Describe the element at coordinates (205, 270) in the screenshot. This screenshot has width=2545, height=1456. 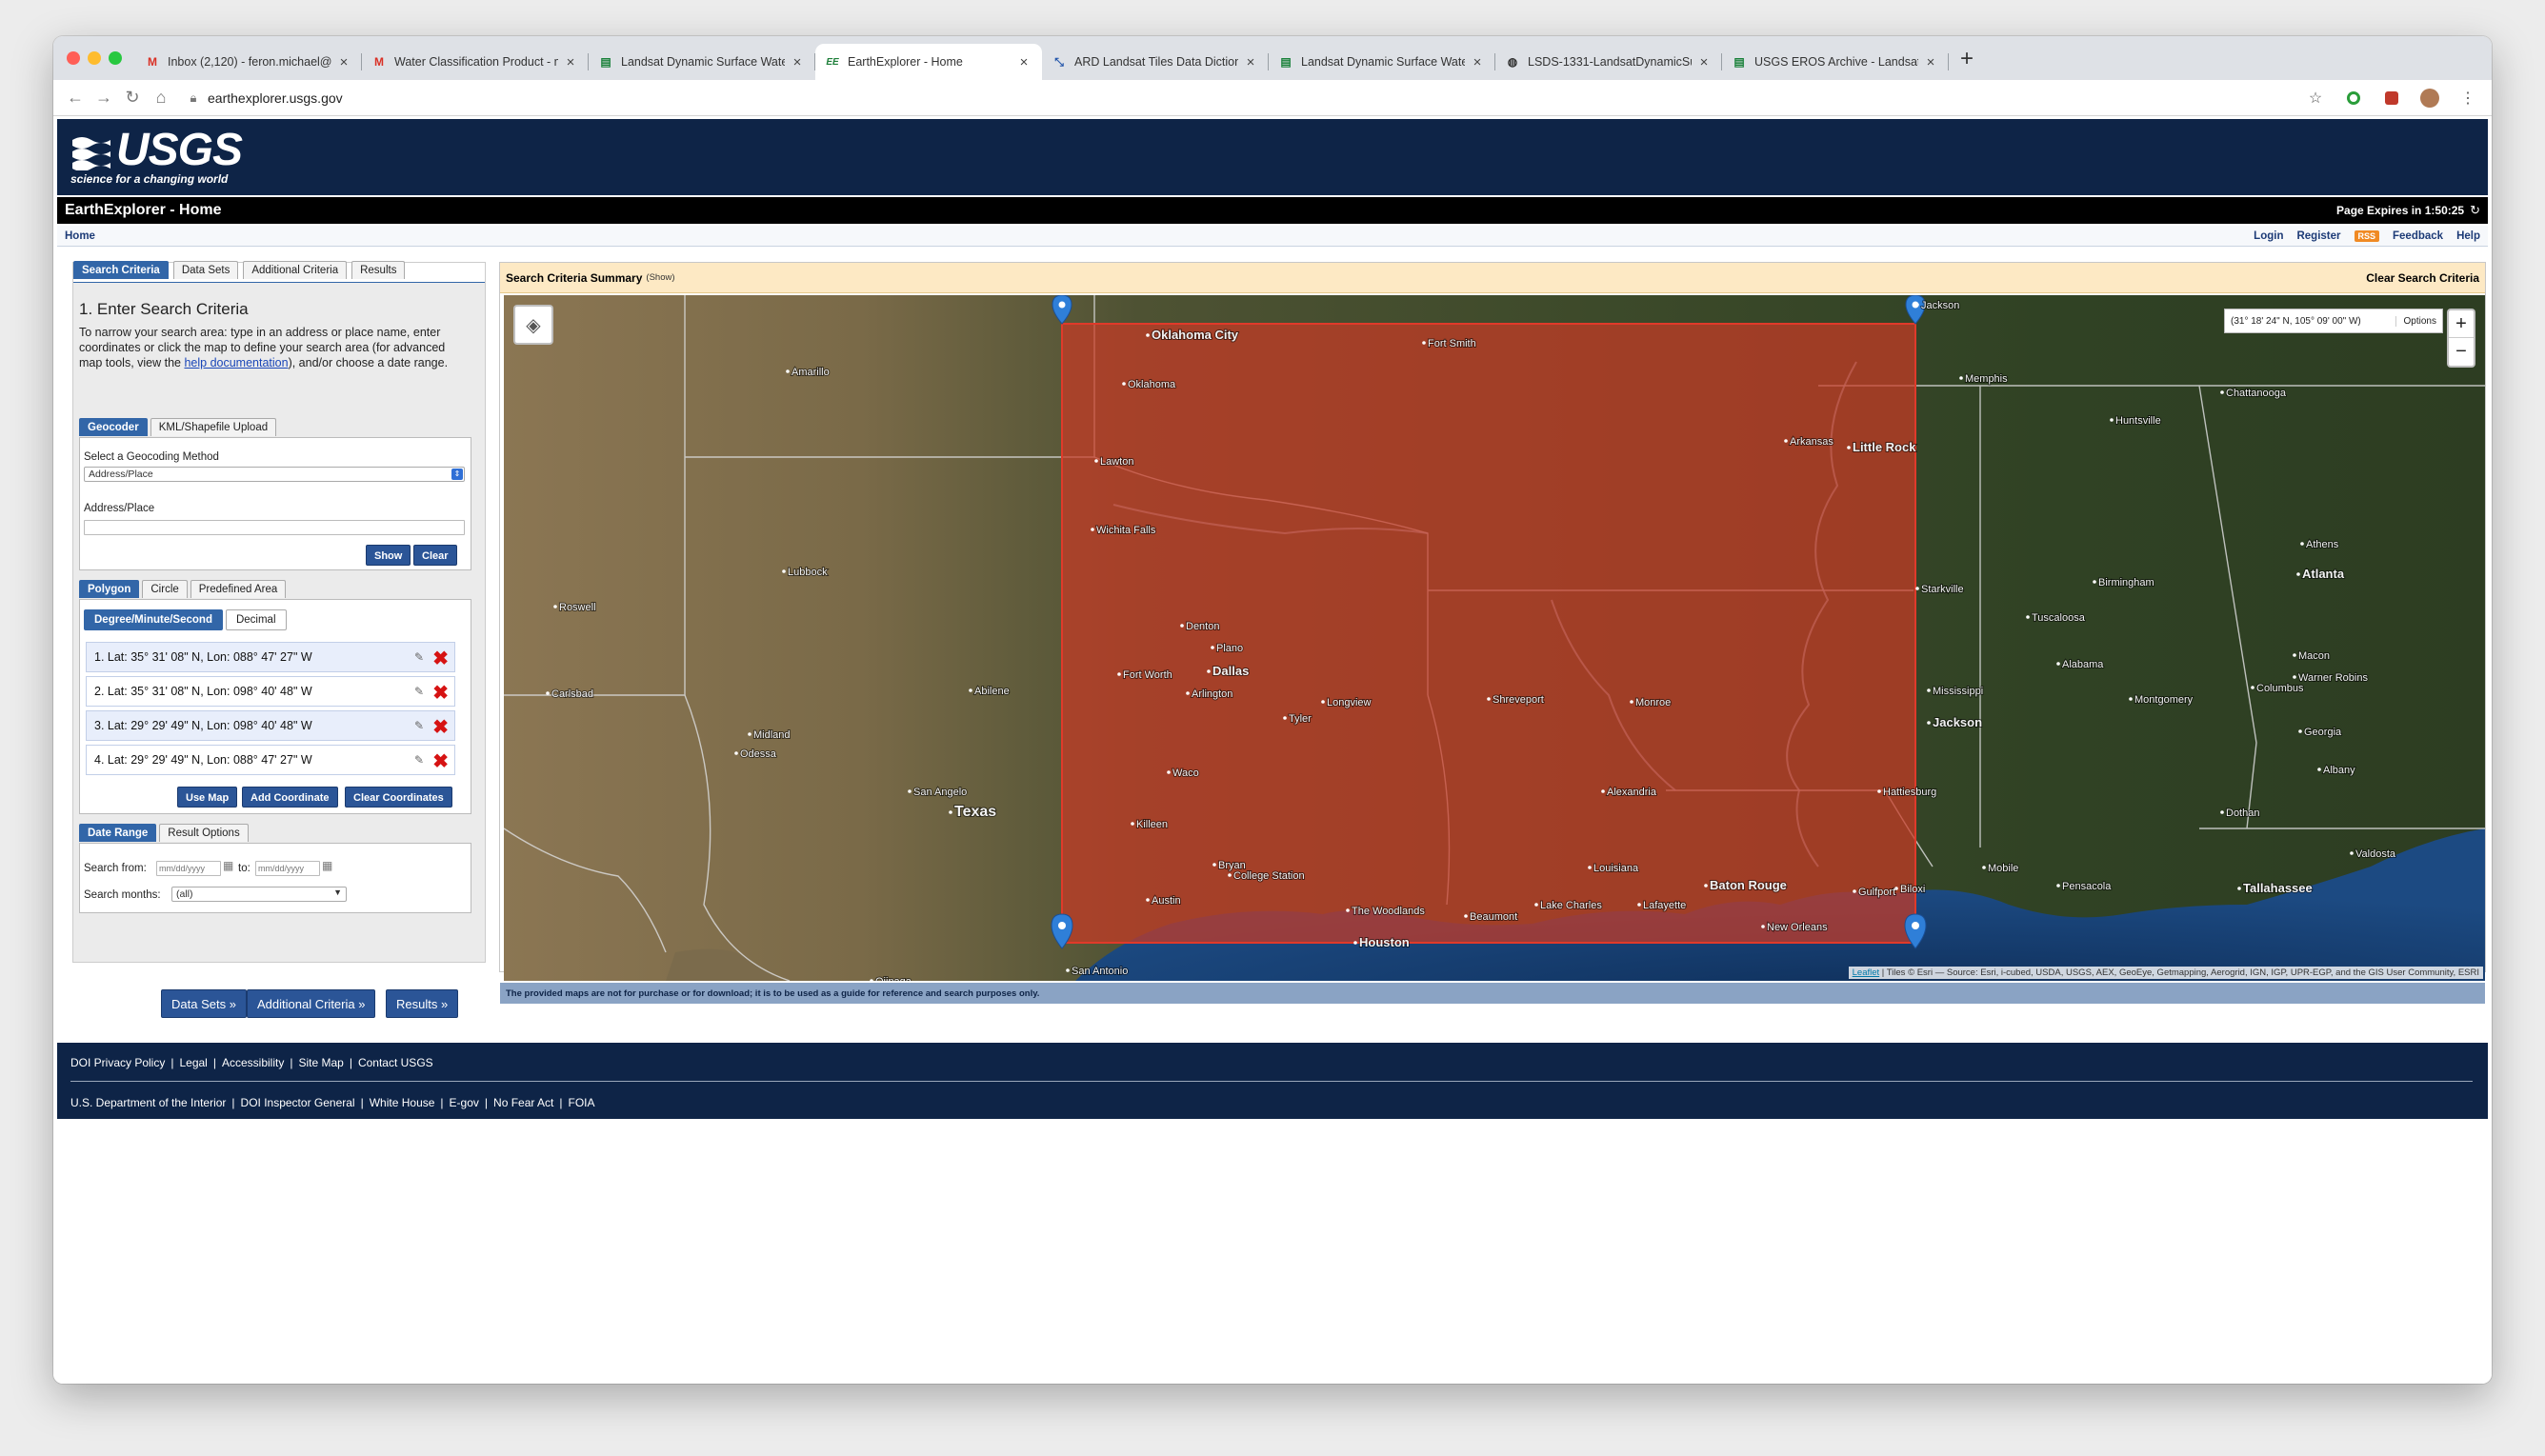
I see `tab-data-sets: Data Sets` at that location.